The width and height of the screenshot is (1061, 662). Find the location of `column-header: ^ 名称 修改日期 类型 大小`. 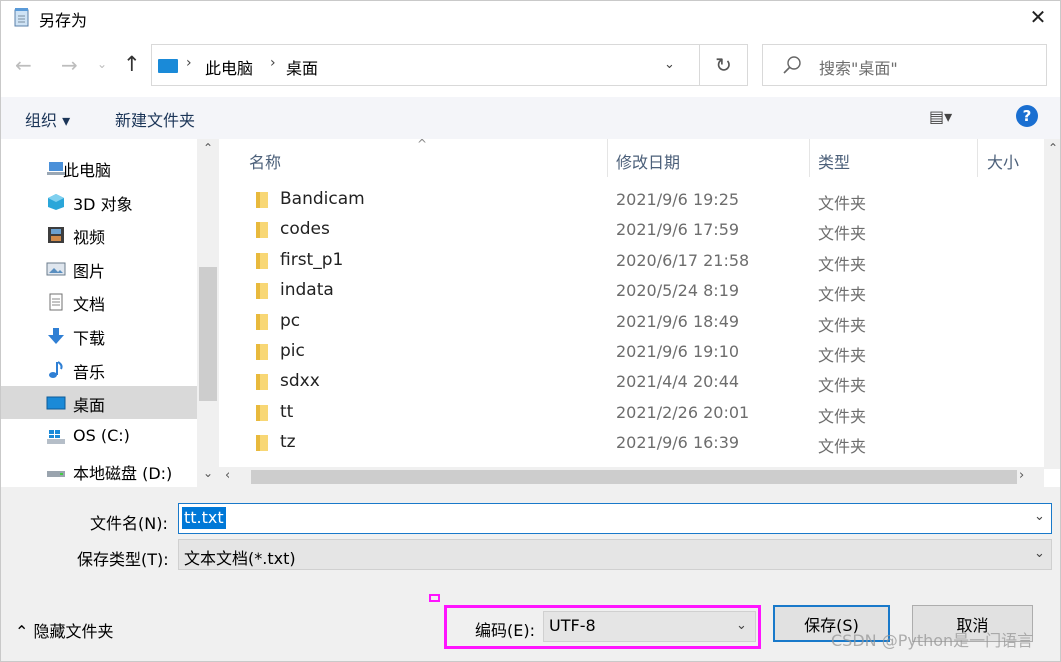

column-header: ^ 名称 修改日期 类型 大小 is located at coordinates (631, 157).